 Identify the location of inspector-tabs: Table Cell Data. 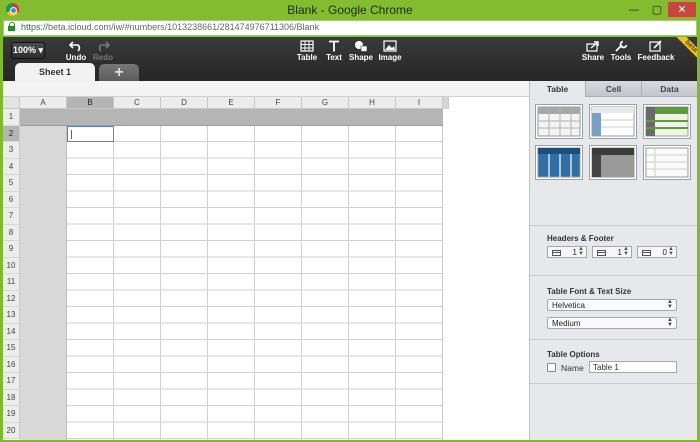
(613, 89).